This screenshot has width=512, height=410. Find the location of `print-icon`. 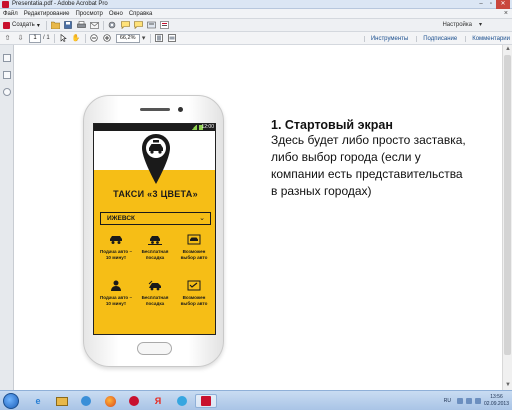

print-icon is located at coordinates (81, 25).